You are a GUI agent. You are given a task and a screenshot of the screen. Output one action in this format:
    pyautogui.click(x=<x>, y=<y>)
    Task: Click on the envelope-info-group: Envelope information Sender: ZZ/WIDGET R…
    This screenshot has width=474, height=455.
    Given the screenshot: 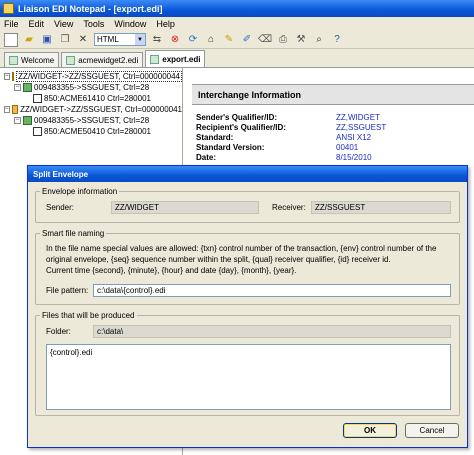 What is the action you would take?
    pyautogui.click(x=247, y=205)
    